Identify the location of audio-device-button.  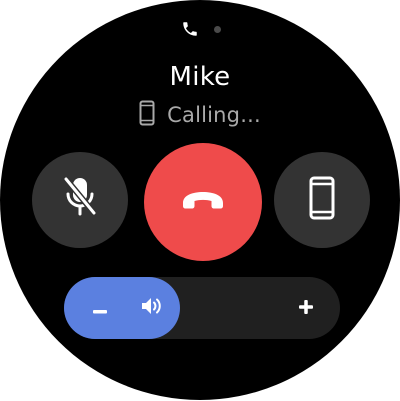
(322, 200).